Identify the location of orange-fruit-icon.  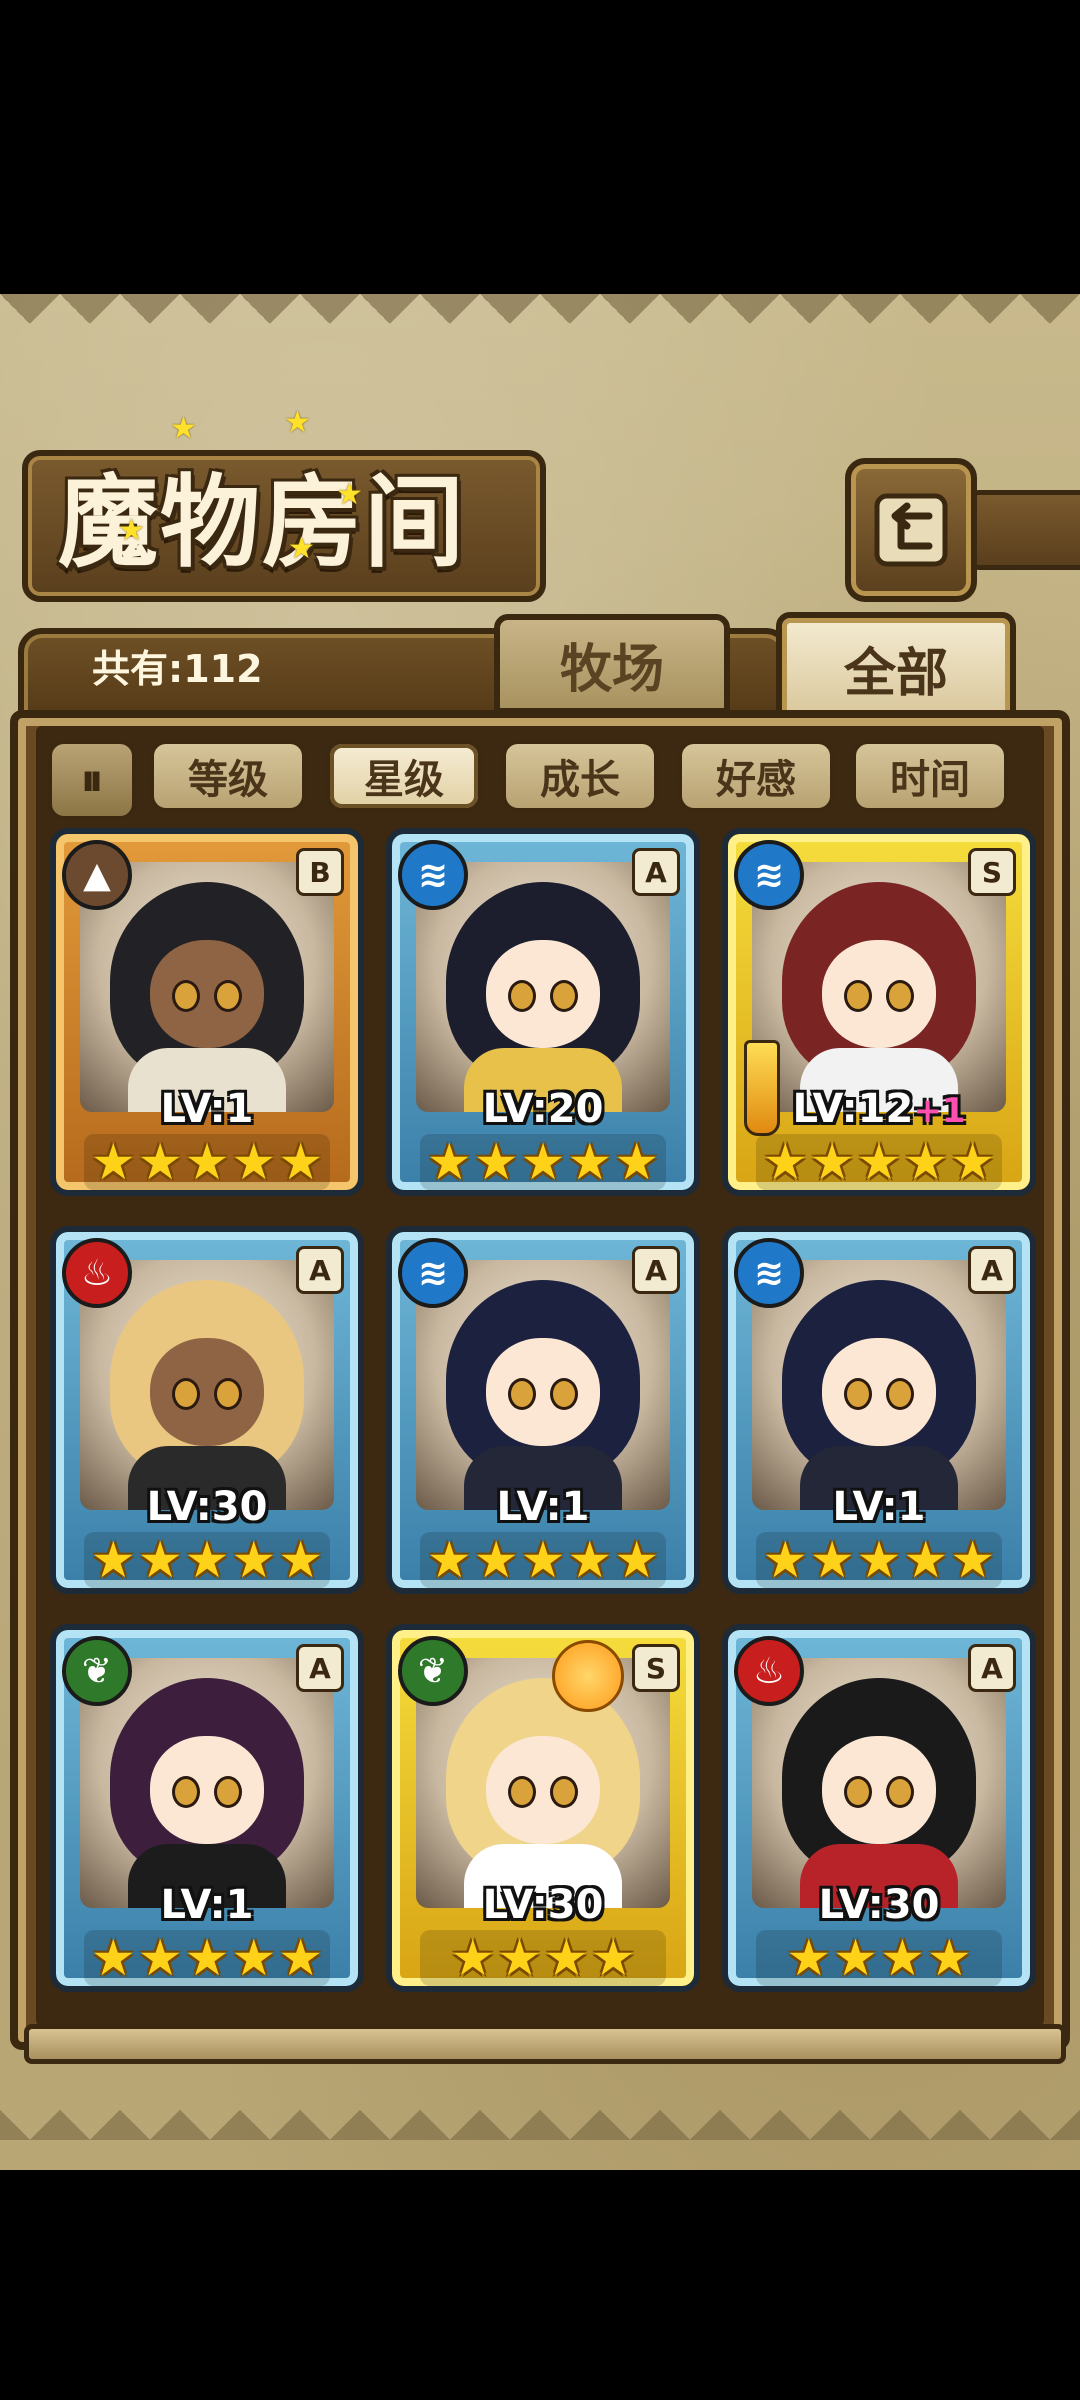
(588, 1676).